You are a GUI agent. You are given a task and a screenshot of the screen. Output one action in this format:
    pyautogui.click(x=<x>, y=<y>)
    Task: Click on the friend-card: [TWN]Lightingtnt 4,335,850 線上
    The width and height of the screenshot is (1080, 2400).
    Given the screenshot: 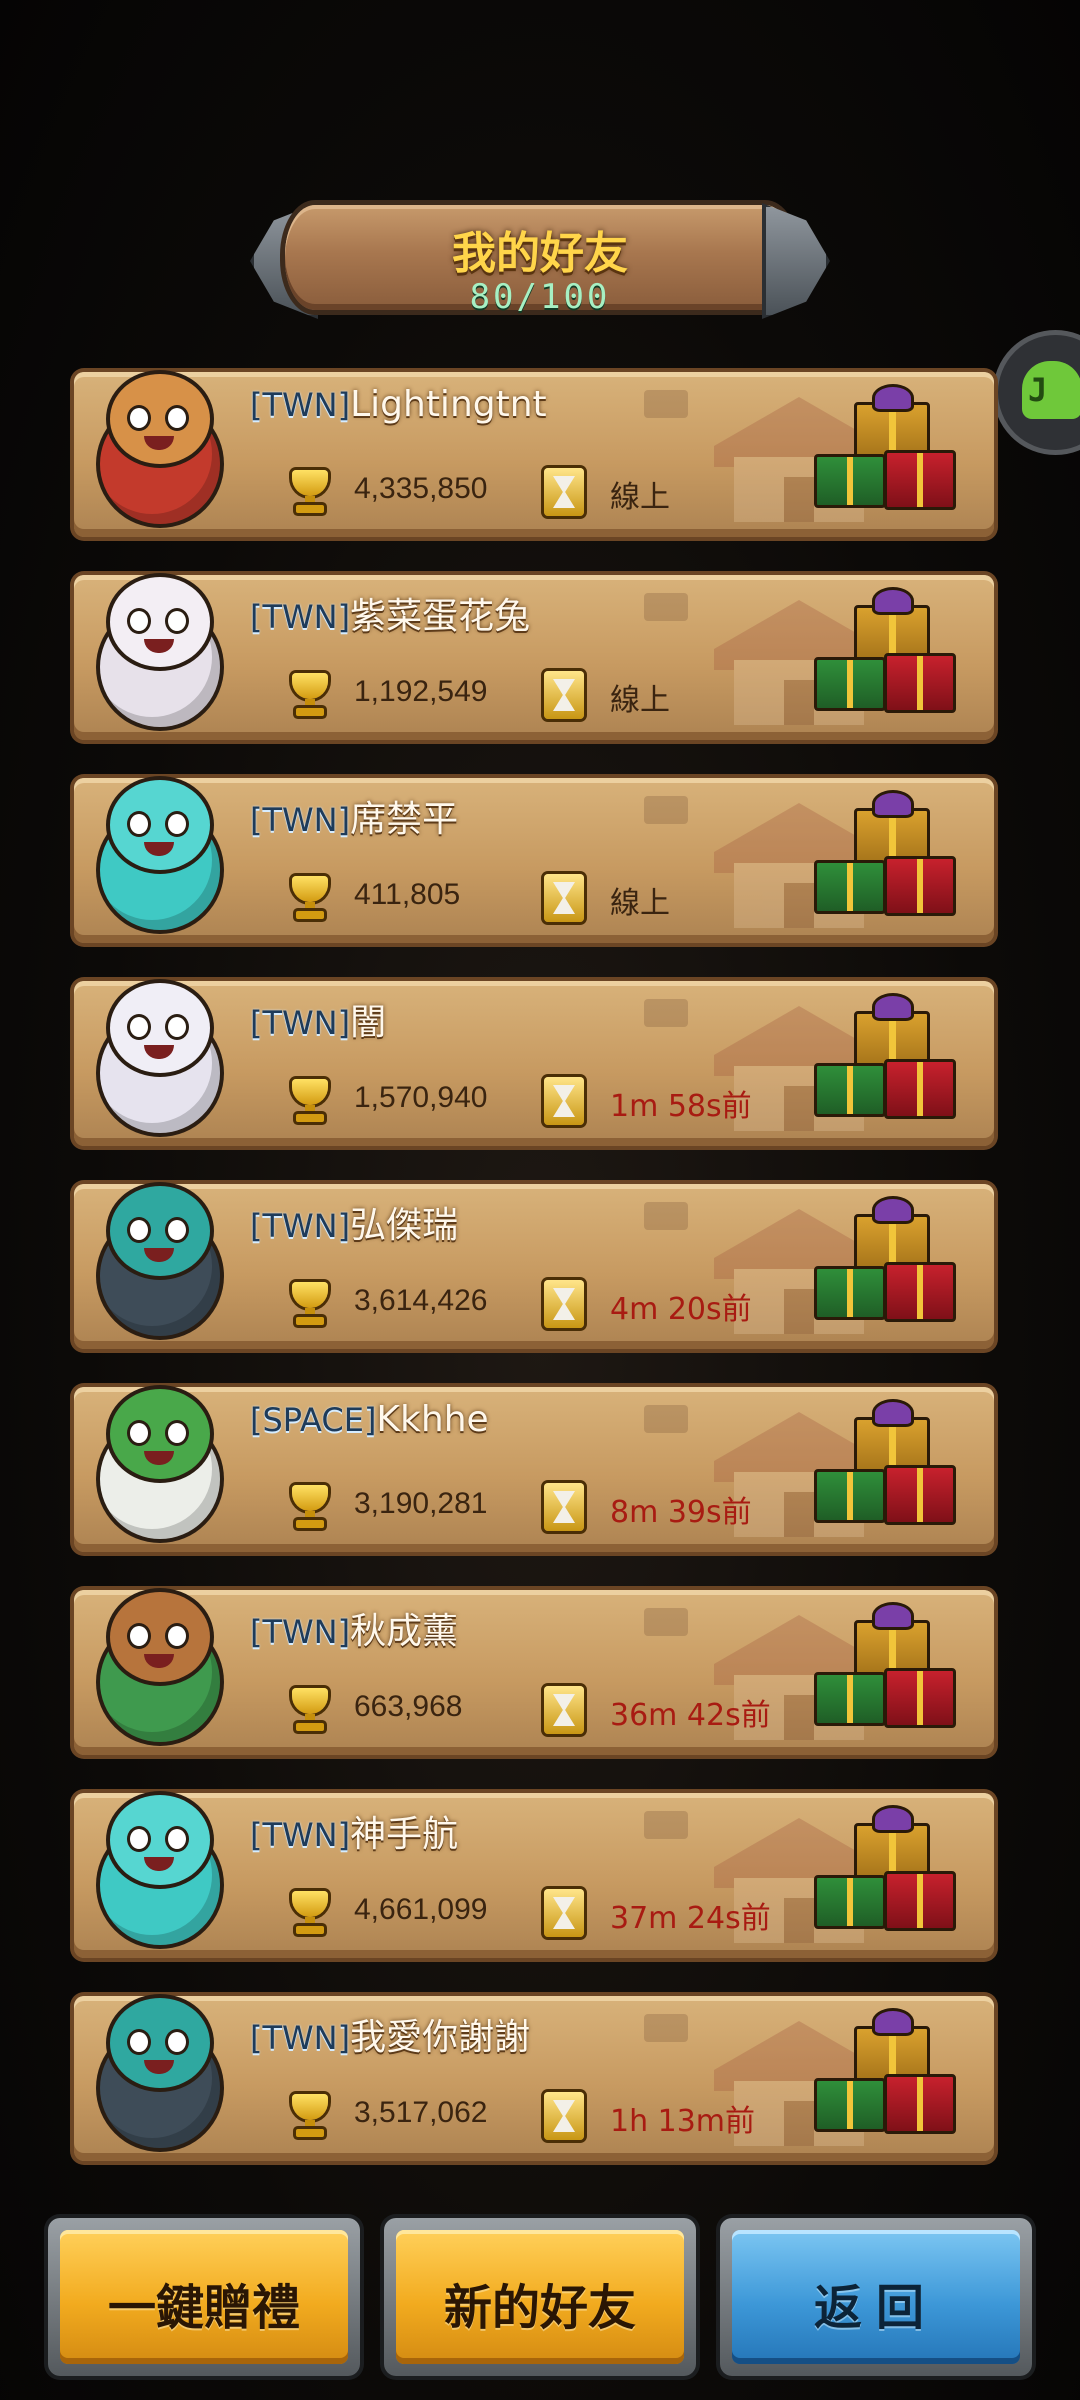 What is the action you would take?
    pyautogui.click(x=534, y=454)
    